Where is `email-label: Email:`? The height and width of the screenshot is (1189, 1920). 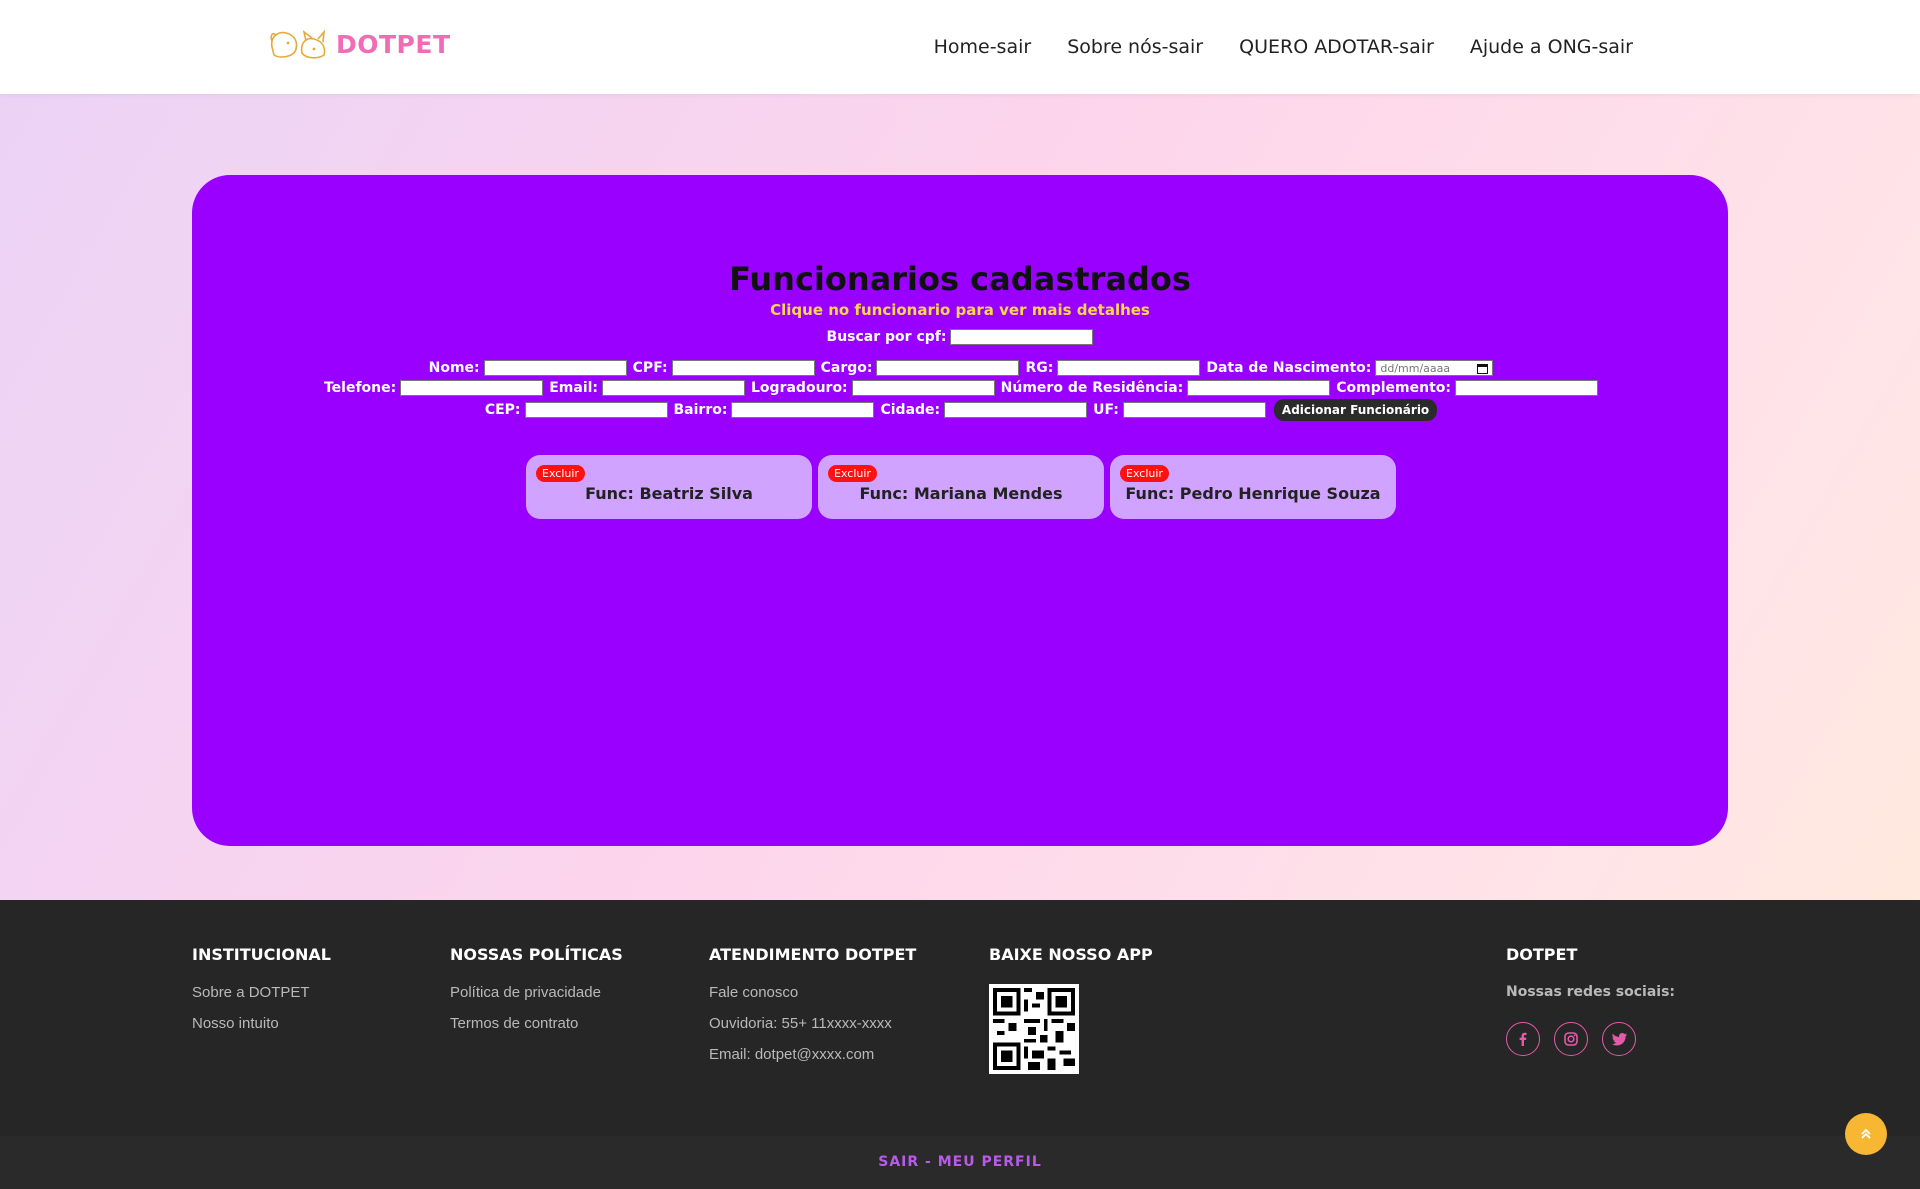
email-label: Email: is located at coordinates (574, 388).